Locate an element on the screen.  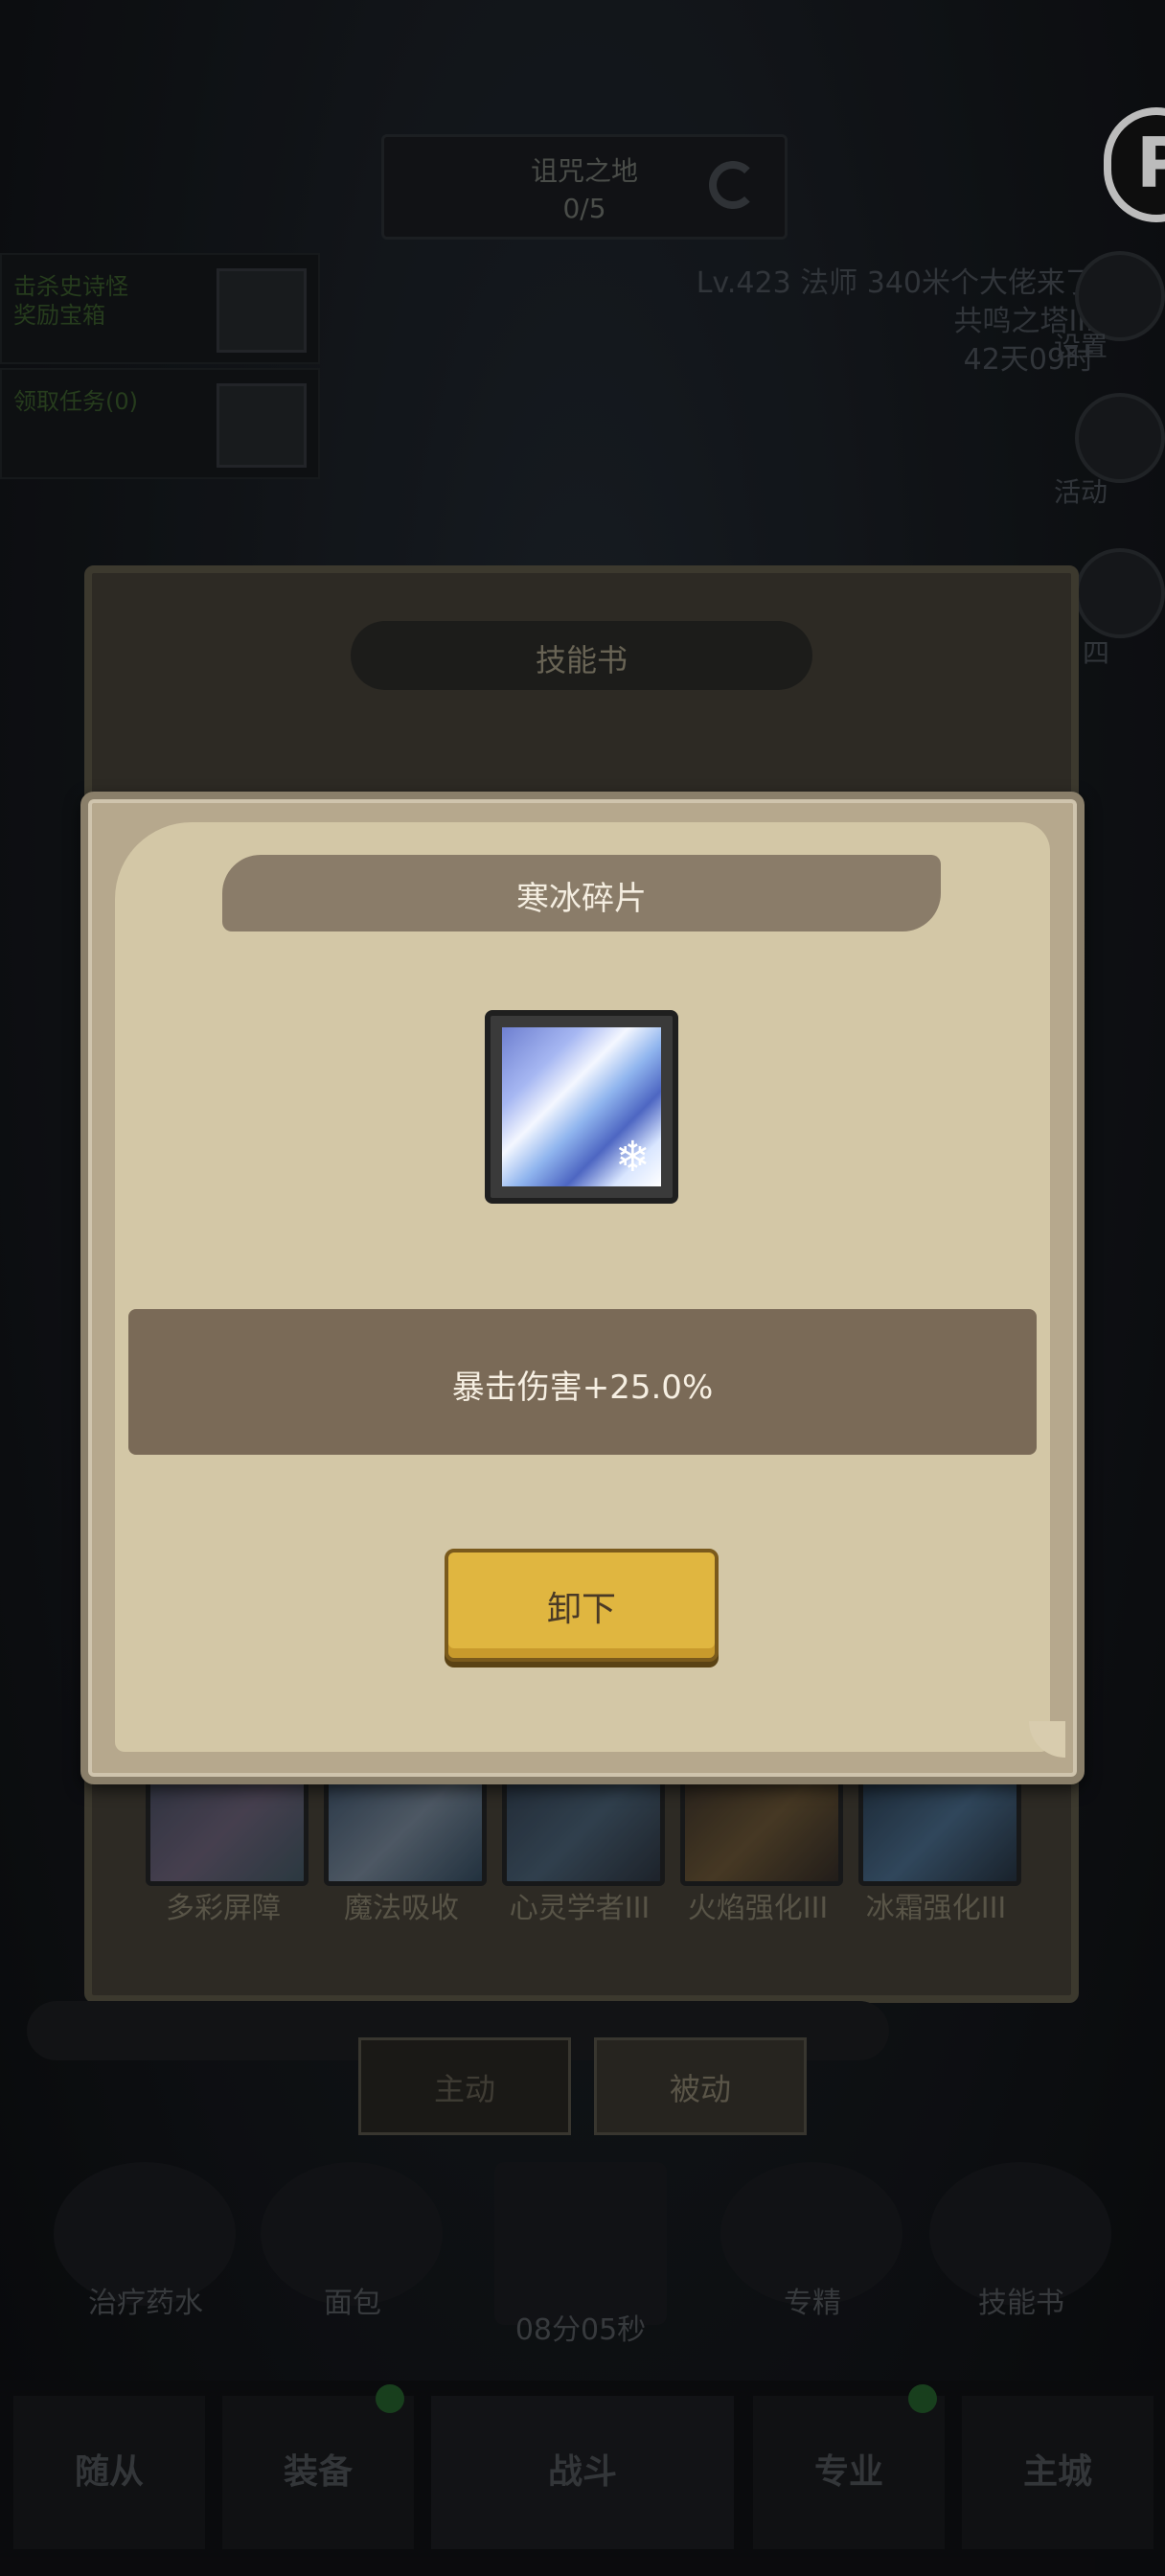
ice-shard-icon: ❄ is located at coordinates (581, 1107).